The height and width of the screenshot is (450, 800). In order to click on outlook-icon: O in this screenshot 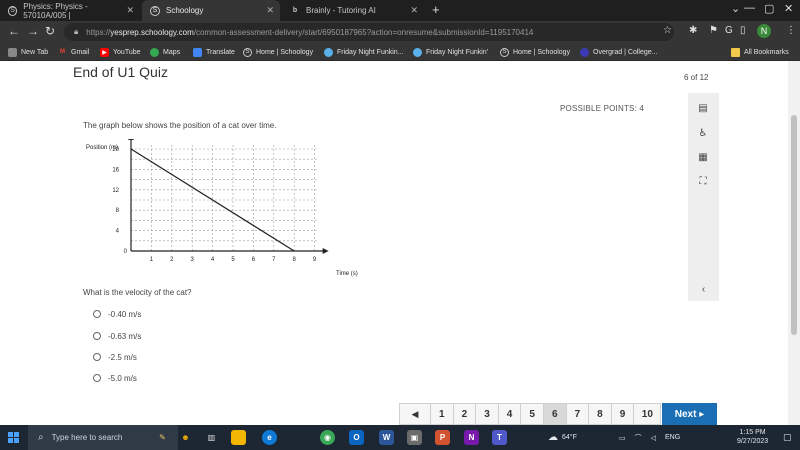, I will do `click(356, 437)`.